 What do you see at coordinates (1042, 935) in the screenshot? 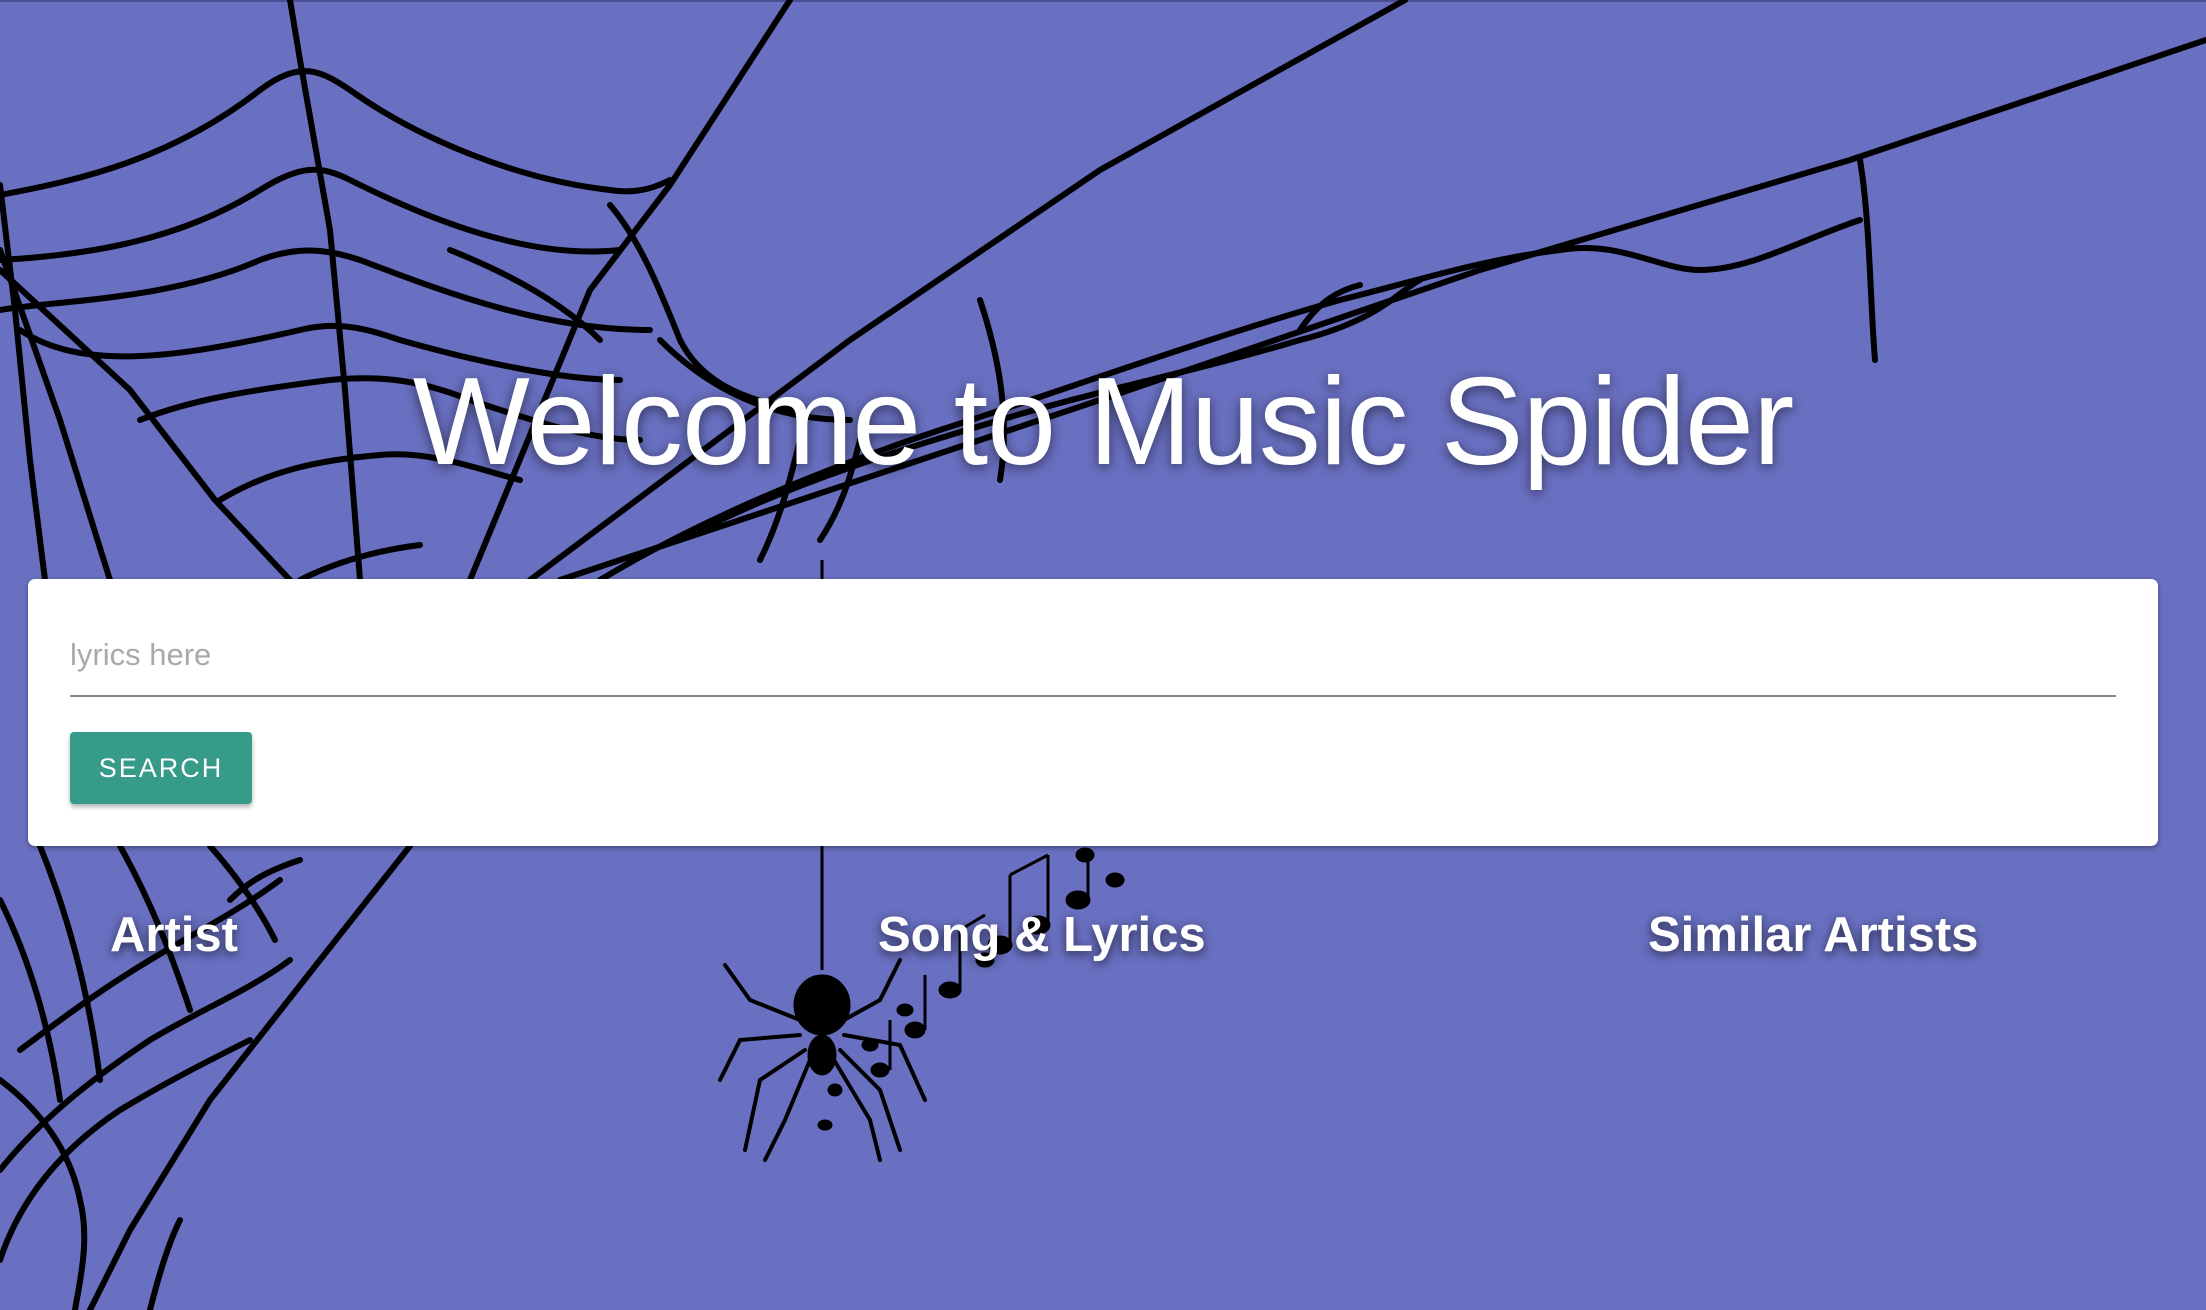
I see `song-lyrics-heading: Song & Lyrics` at bounding box center [1042, 935].